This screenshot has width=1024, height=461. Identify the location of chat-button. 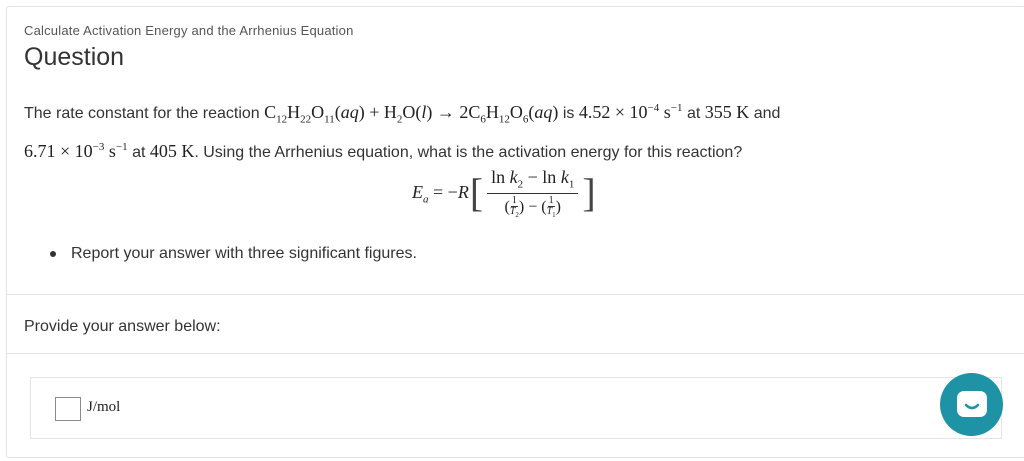
(971, 404).